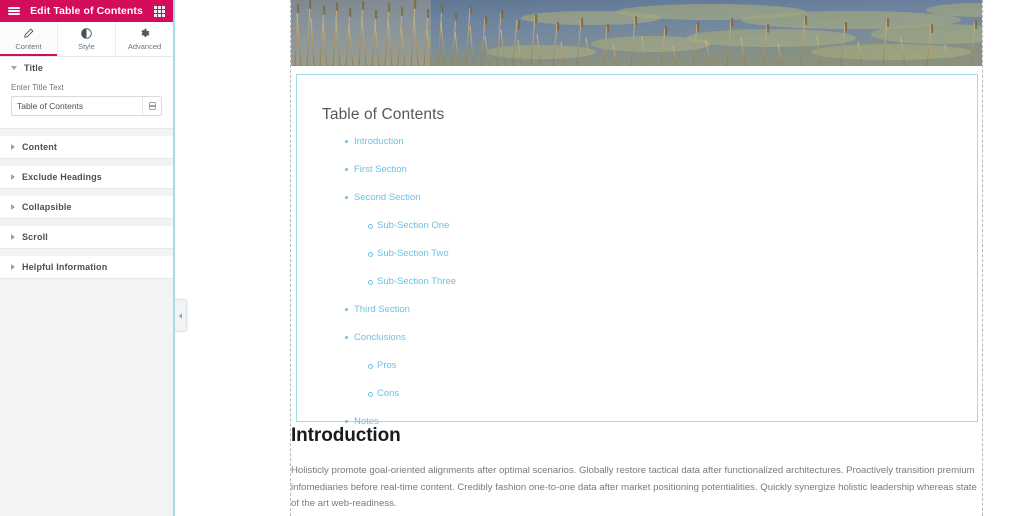 Image resolution: width=1024 pixels, height=516 pixels. What do you see at coordinates (383, 114) in the screenshot?
I see `toc-title: Table of Contents` at bounding box center [383, 114].